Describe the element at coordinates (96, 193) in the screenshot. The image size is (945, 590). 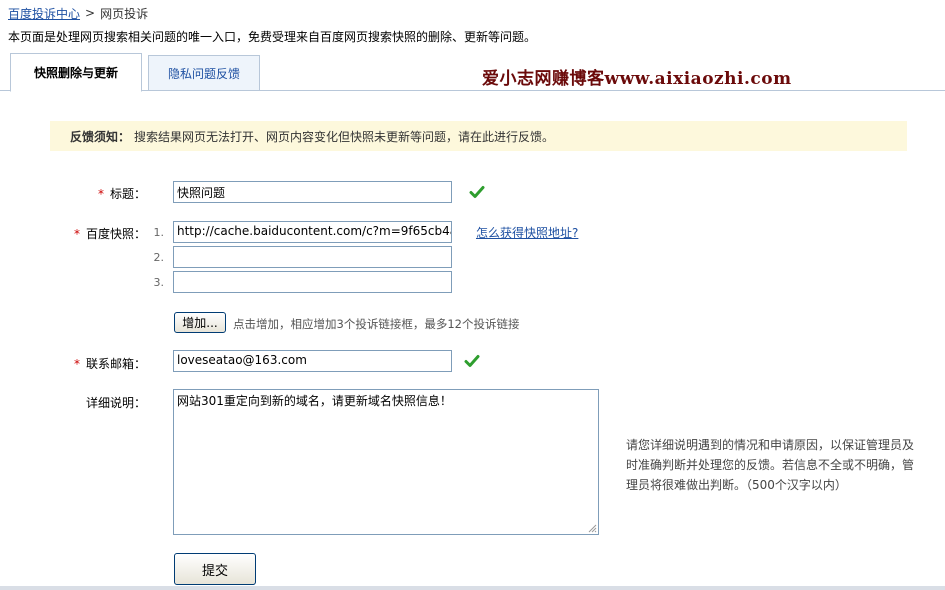
I see `title-label: * 标题：` at that location.